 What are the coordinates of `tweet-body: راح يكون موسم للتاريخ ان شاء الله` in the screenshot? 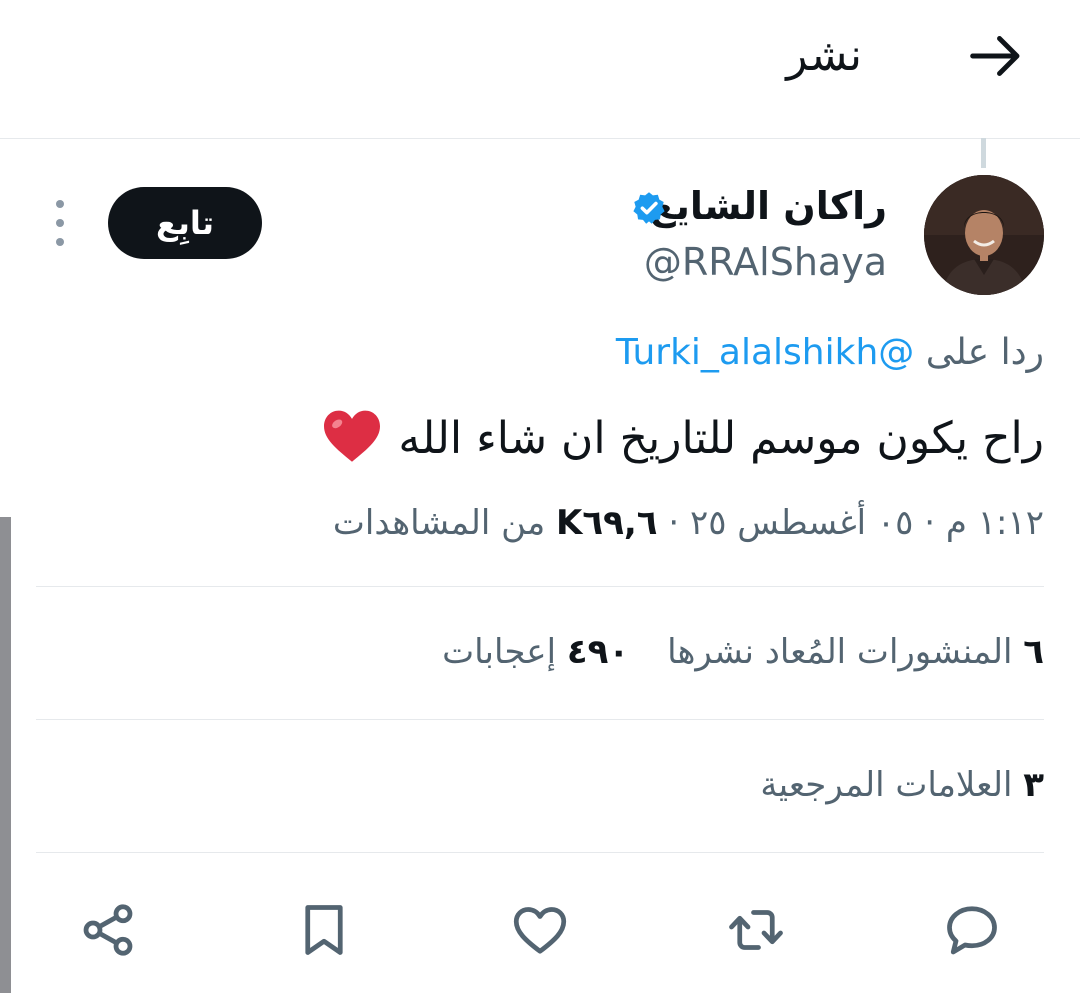 It's located at (721, 438).